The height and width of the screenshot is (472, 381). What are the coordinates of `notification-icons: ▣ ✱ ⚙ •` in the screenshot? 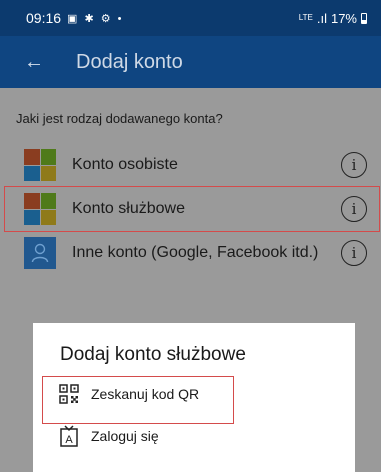 It's located at (95, 18).